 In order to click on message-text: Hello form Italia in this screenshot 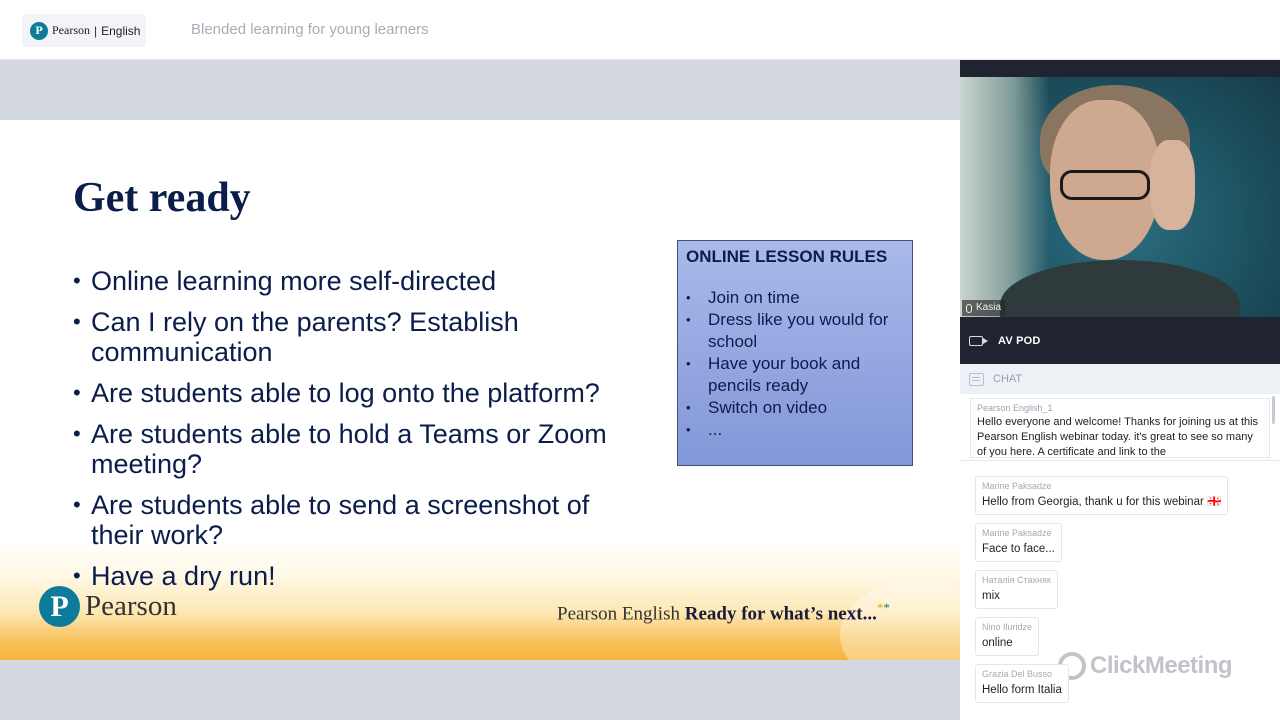, I will do `click(1022, 690)`.